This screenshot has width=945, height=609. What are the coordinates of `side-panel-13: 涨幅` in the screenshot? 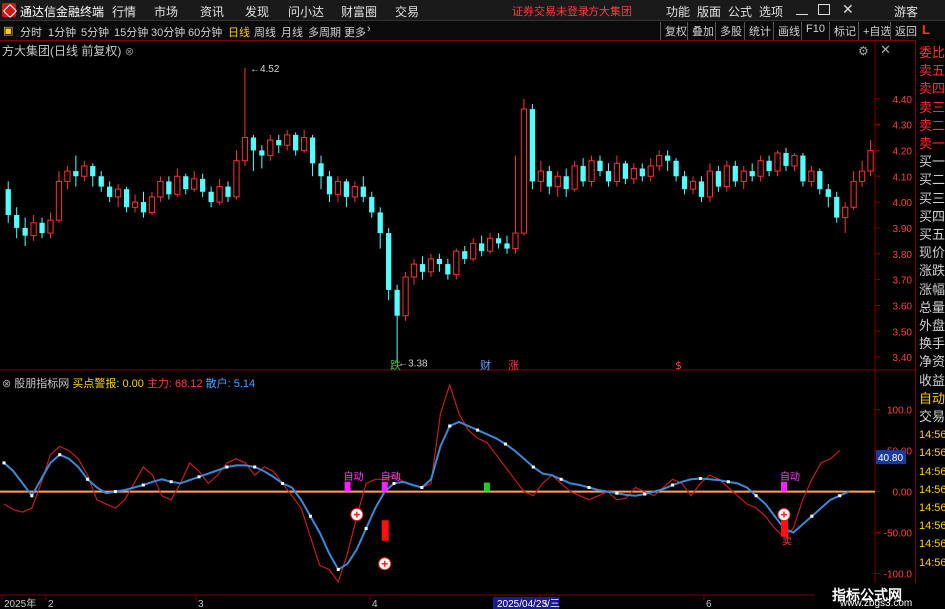 It's located at (932, 290).